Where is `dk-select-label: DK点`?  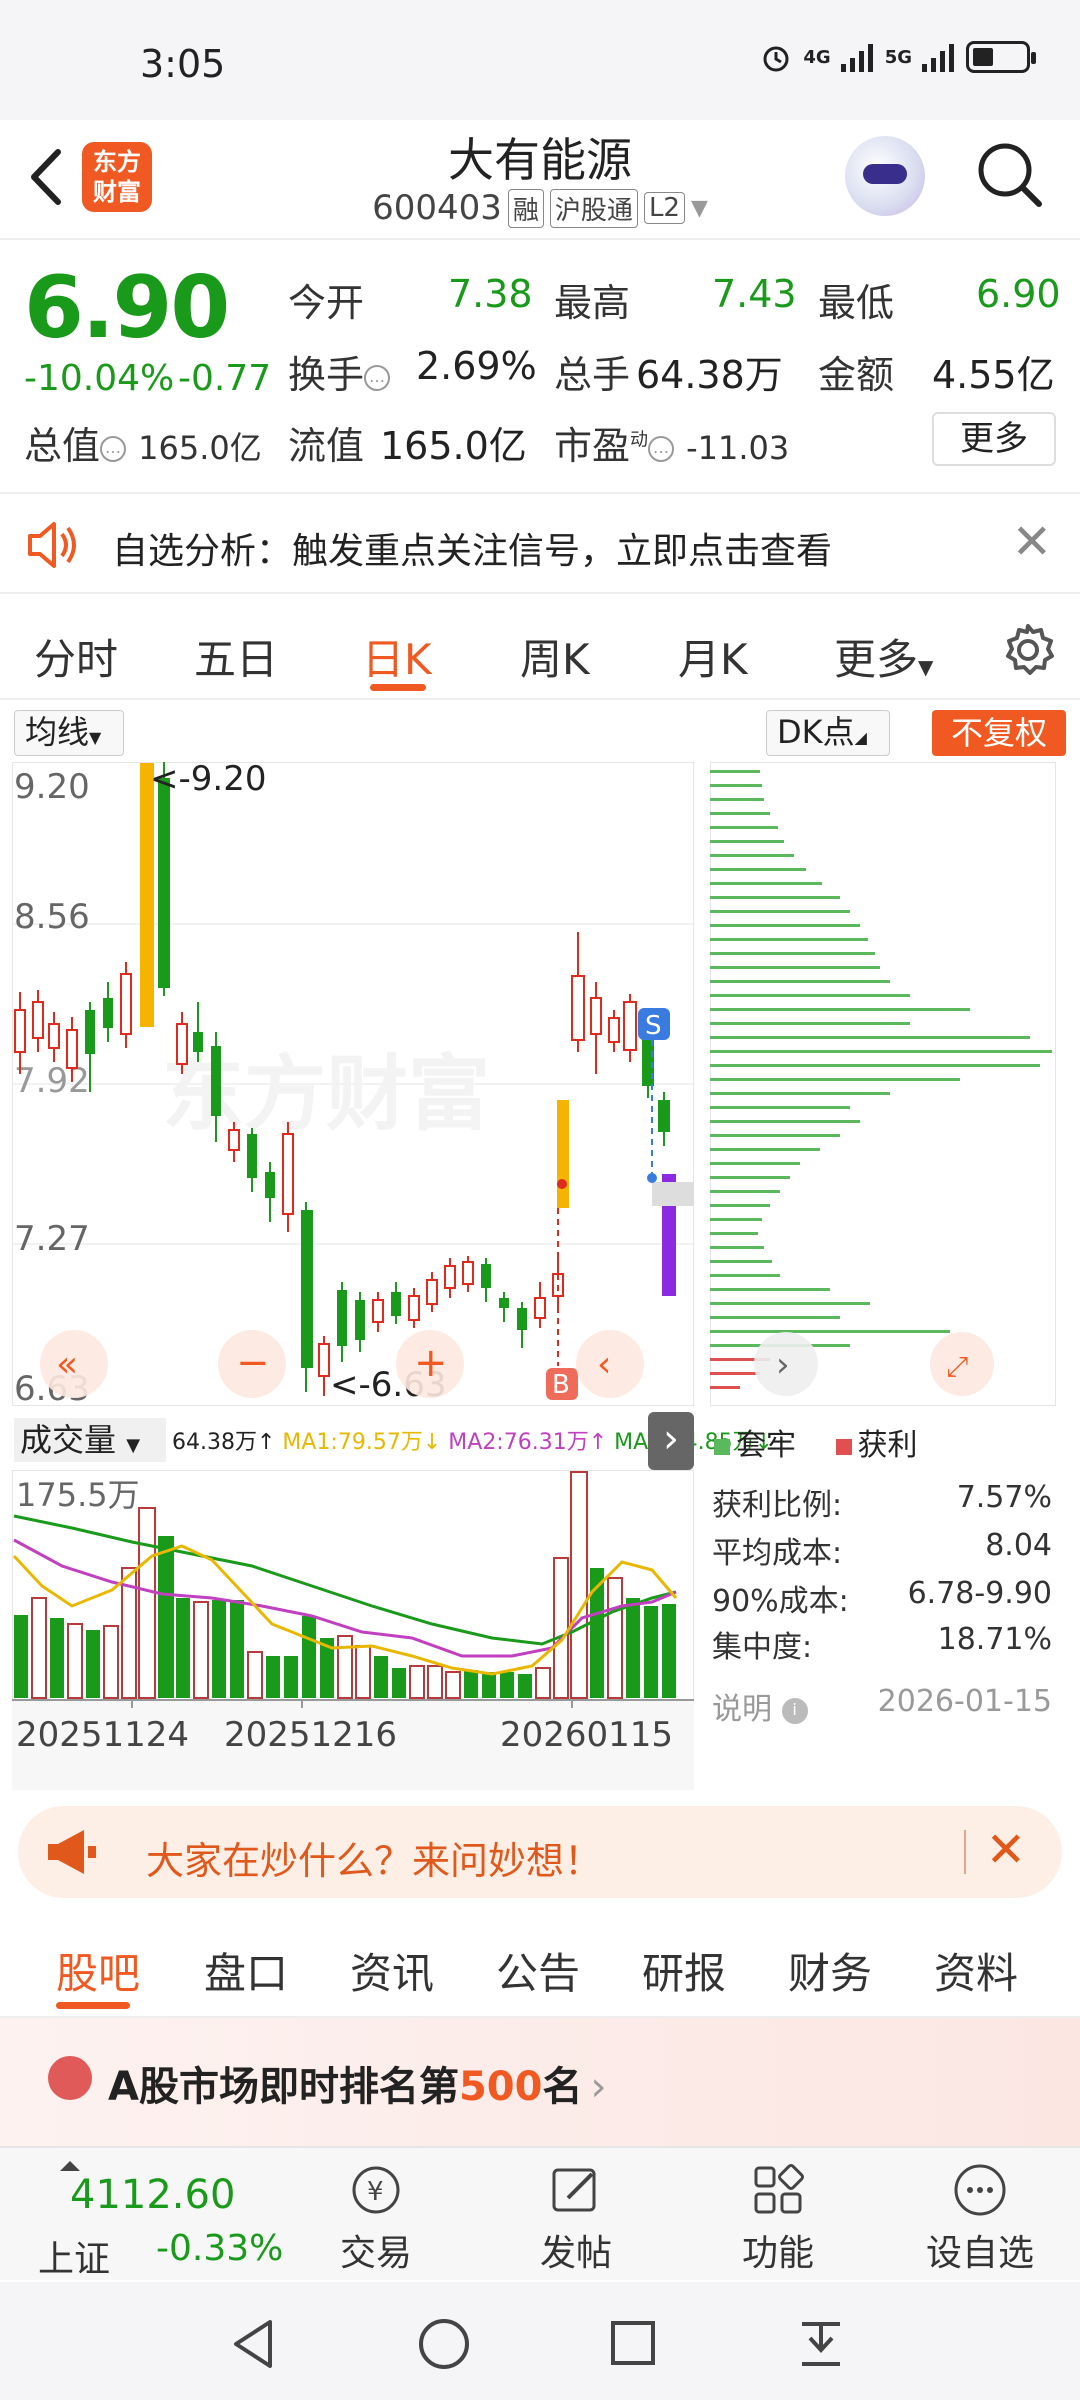 dk-select-label: DK点 is located at coordinates (816, 732).